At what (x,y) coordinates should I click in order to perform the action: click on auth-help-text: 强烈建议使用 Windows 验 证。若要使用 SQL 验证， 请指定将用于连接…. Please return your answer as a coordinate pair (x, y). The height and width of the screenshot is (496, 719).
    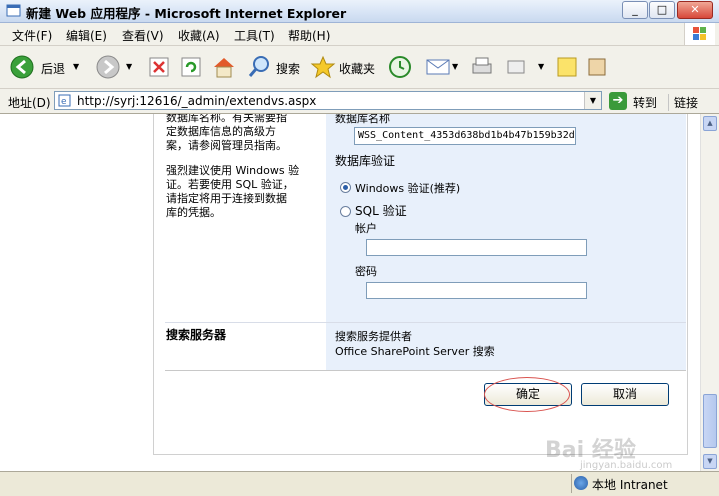
    Looking at the image, I should click on (233, 191).